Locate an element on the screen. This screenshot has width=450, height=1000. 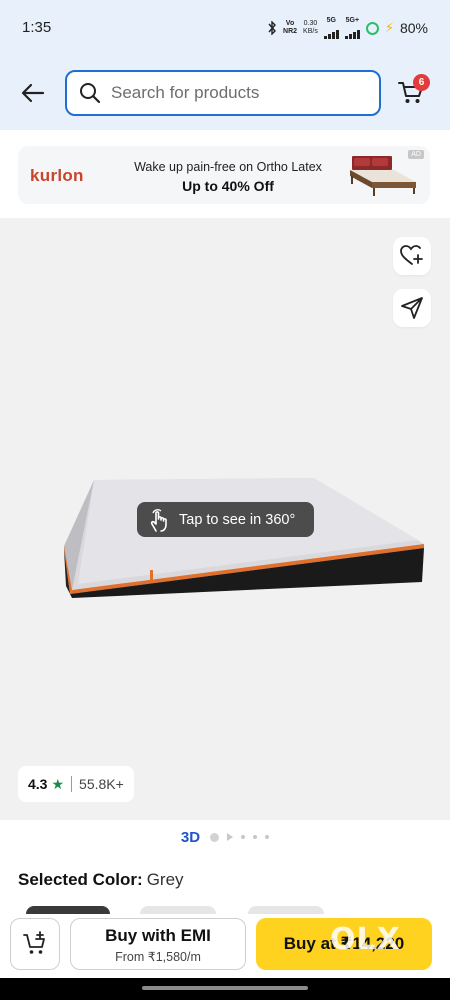
status-bar: 1:35 Vo NR2 0.30 KB/s 5G 5G+ ⚡ 80% is located at coordinates (225, 29).